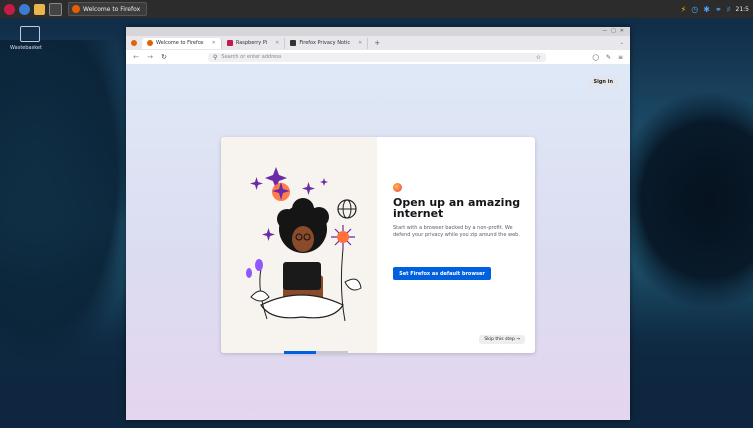 The width and height of the screenshot is (753, 428). Describe the element at coordinates (603, 82) in the screenshot. I see `sign-in-button: Sign in` at that location.